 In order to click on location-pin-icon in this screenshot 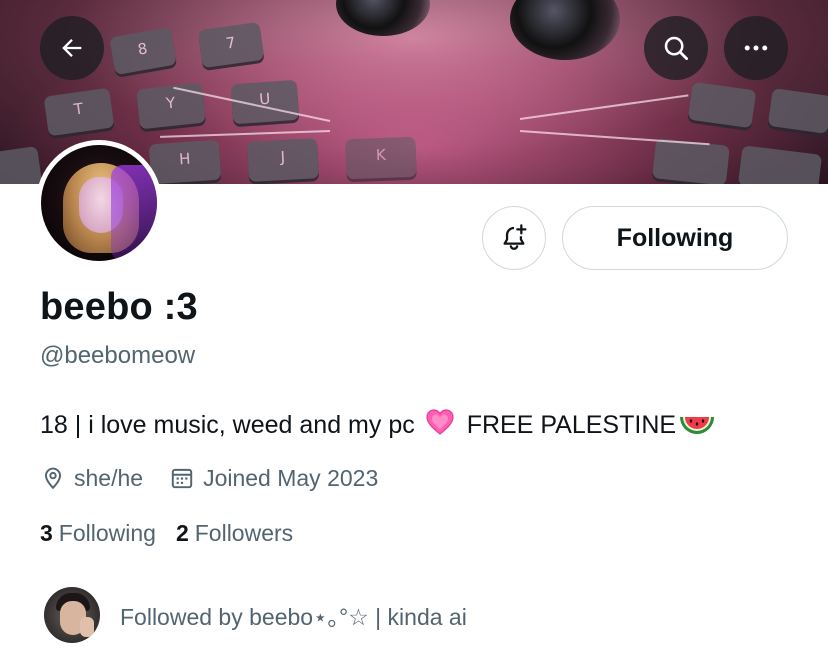, I will do `click(53, 478)`.